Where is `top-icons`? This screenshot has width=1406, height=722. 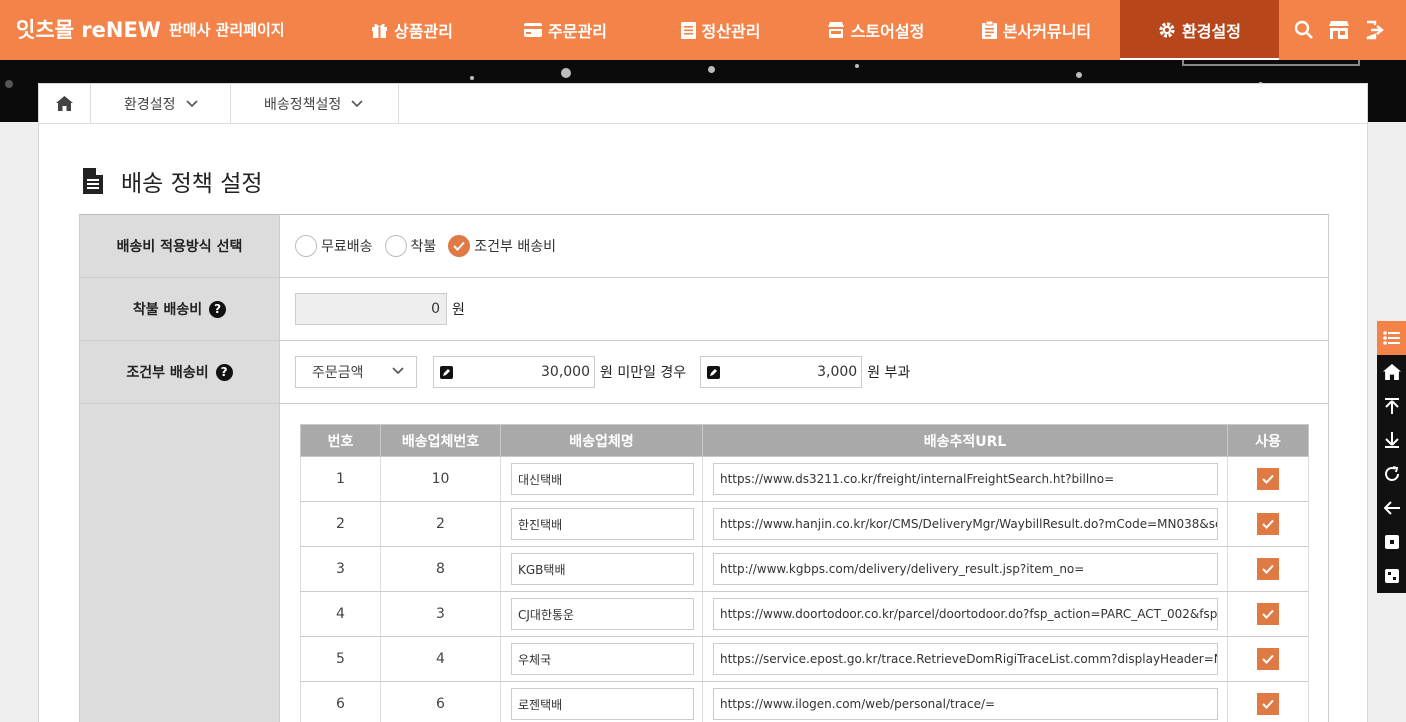
top-icons is located at coordinates (1339, 30).